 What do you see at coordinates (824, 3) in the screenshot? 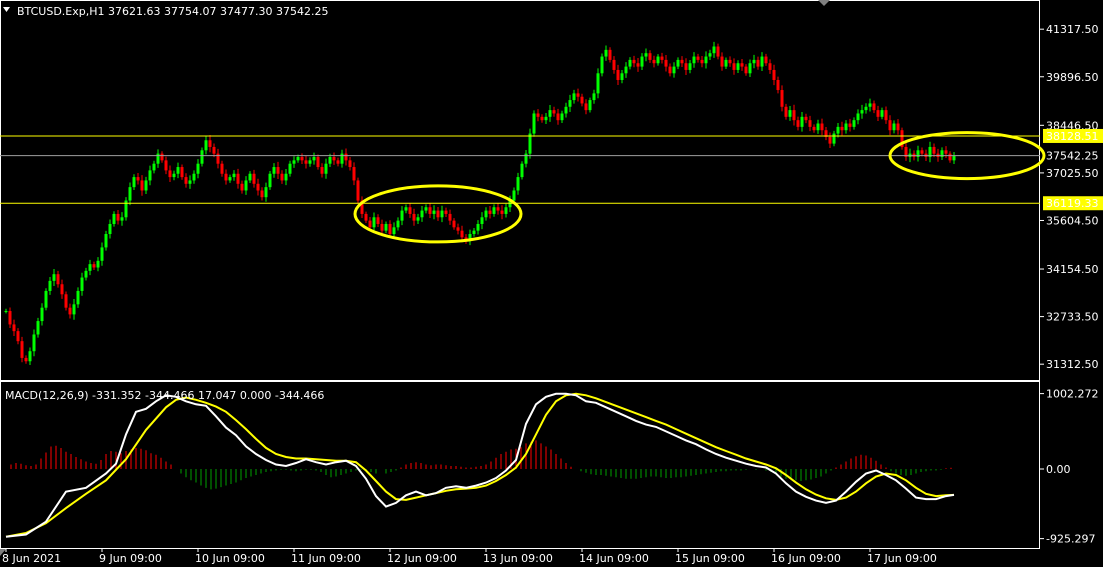
I see `chart-shift-marker-icon` at bounding box center [824, 3].